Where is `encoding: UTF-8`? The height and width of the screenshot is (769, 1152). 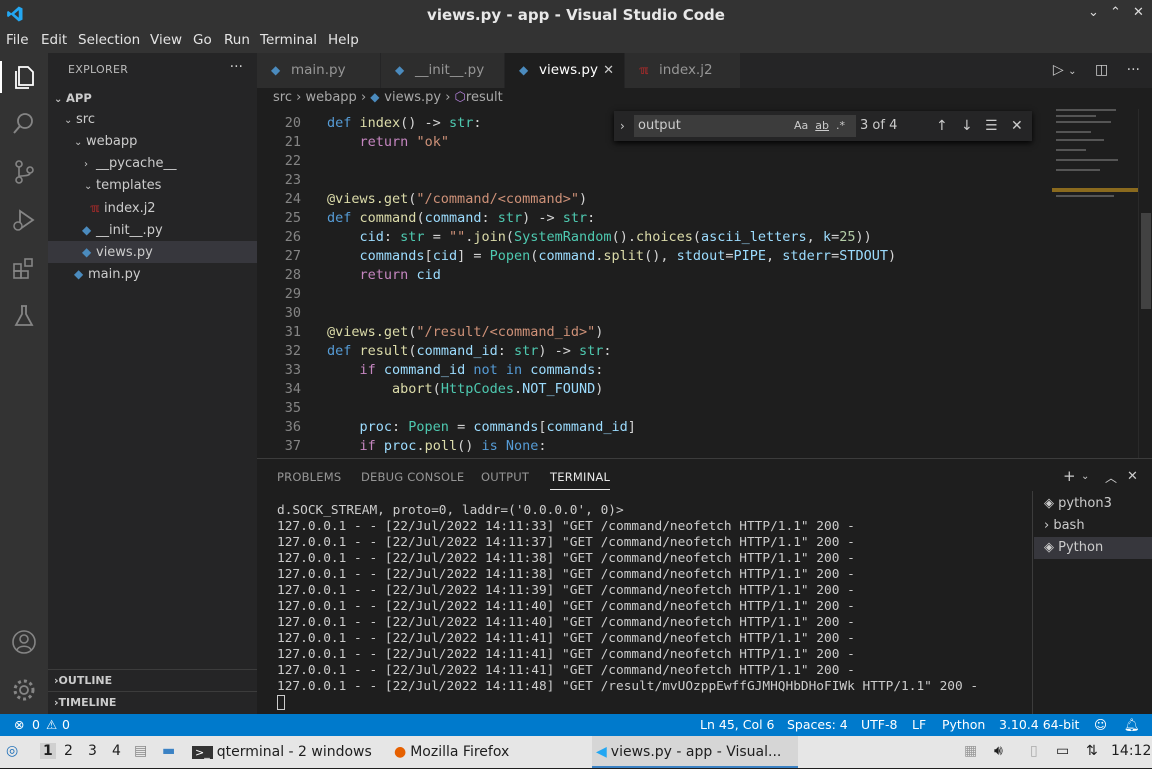
encoding: UTF-8 is located at coordinates (879, 724).